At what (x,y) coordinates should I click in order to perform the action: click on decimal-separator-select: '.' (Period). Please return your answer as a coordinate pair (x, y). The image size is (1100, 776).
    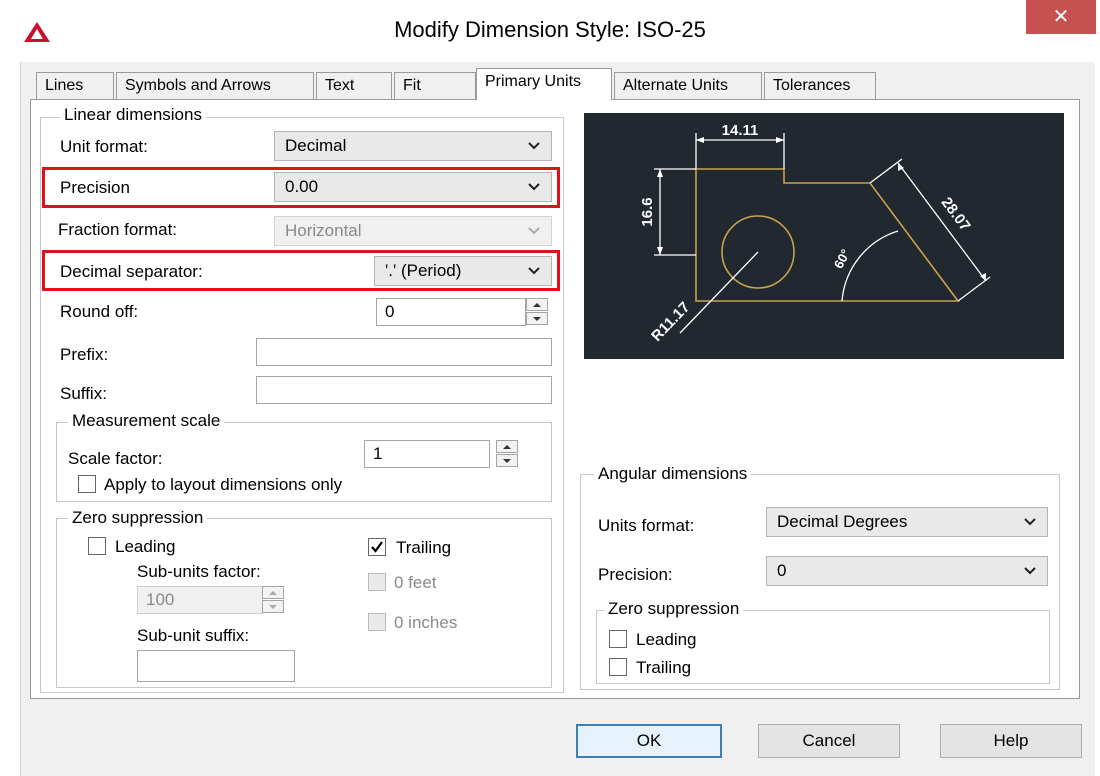
    Looking at the image, I should click on (463, 271).